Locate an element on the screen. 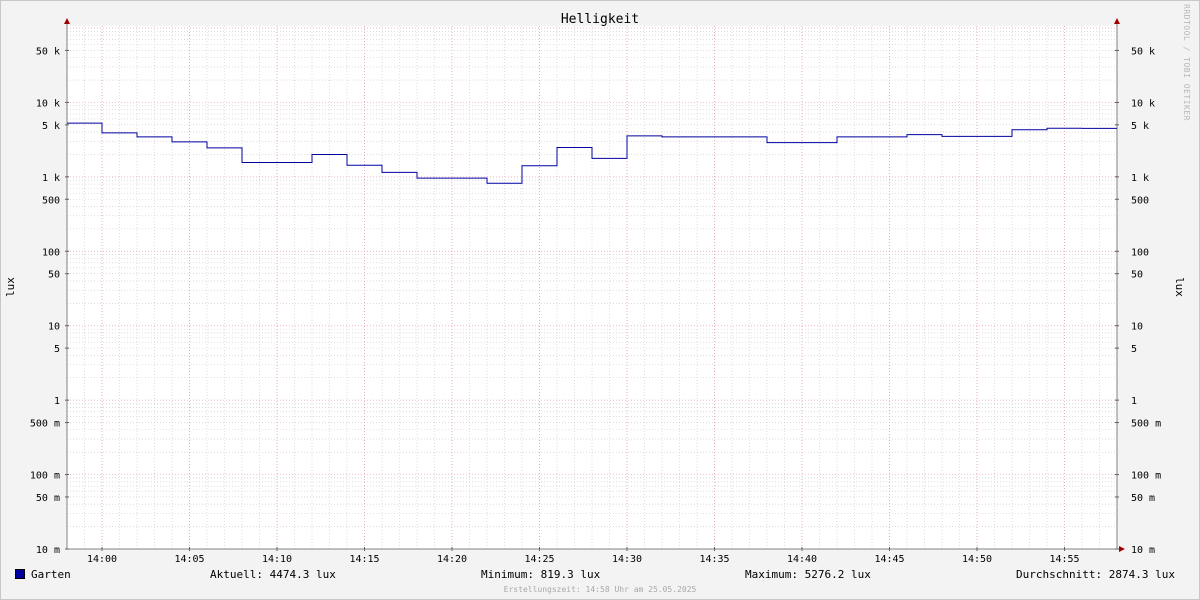 The image size is (1200, 600). legend-maximum: Maximum: 5276.2 lux is located at coordinates (808, 574).